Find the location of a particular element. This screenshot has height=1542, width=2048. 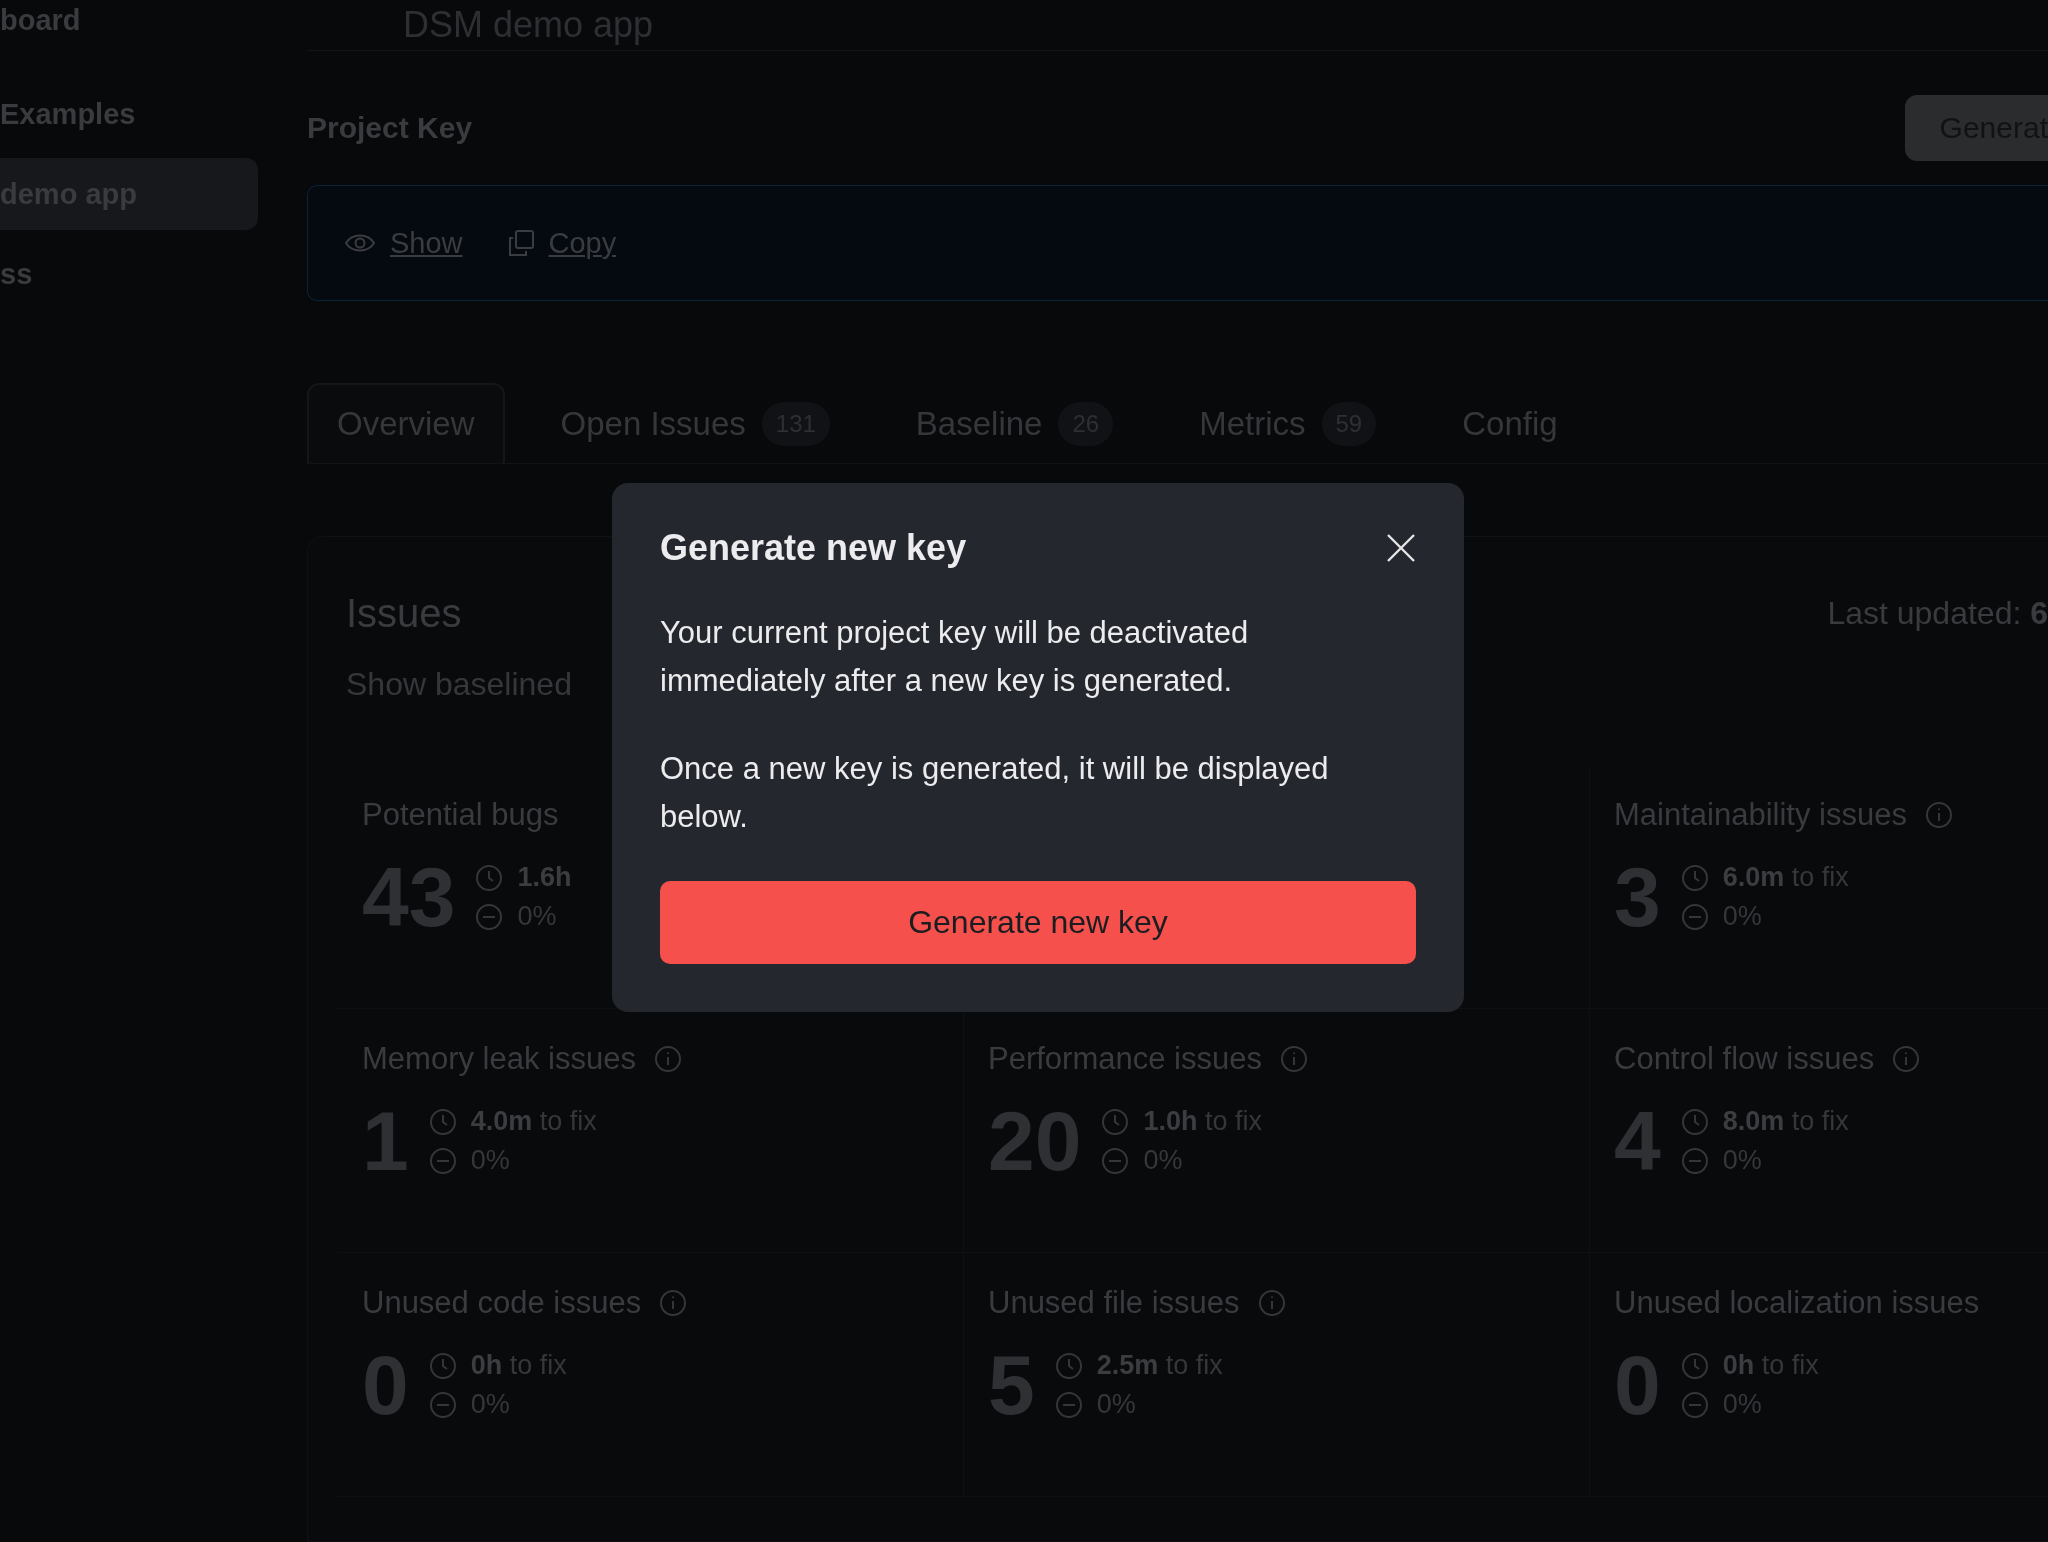

close-icon is located at coordinates (1401, 548).